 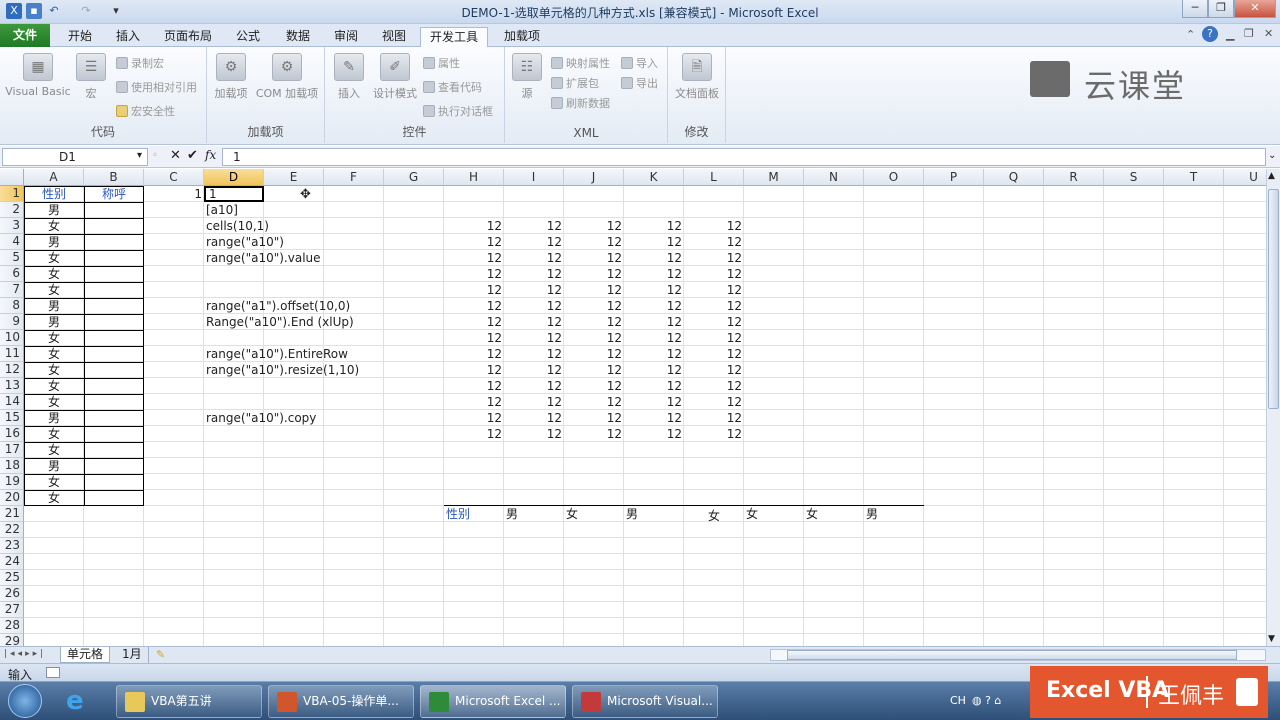 I want to click on properties-button: 属性, so click(x=441, y=63).